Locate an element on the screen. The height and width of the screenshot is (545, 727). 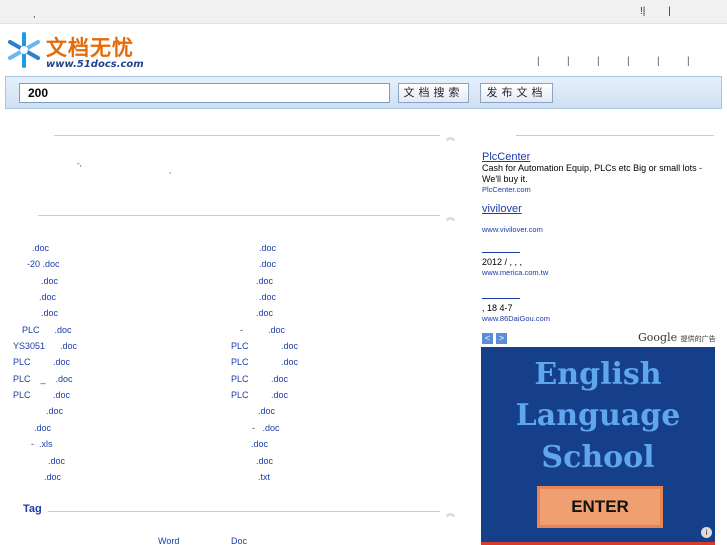
next-arrow-icon: > is located at coordinates (501, 338).